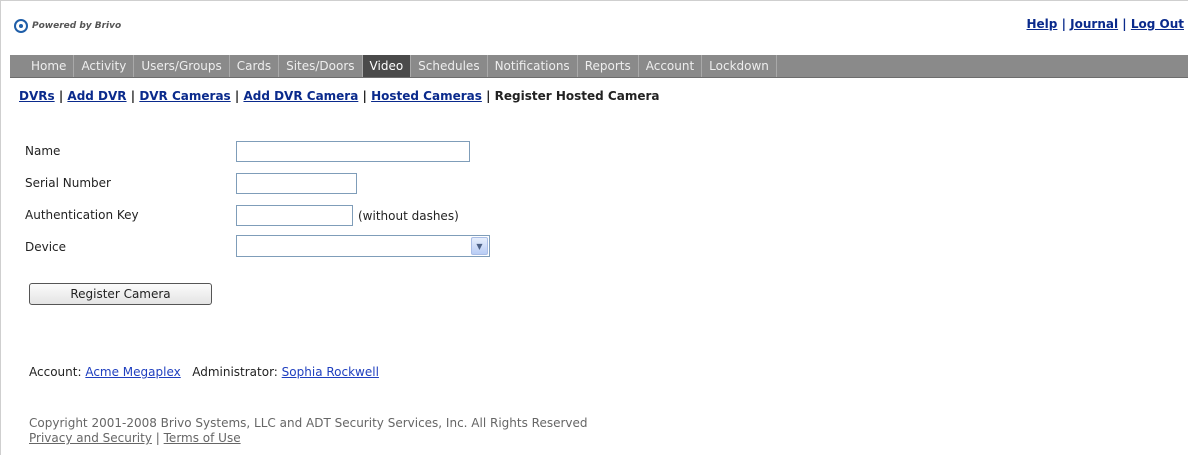 The height and width of the screenshot is (455, 1188). I want to click on top-links: Help | Journal | Log Out, so click(1106, 24).